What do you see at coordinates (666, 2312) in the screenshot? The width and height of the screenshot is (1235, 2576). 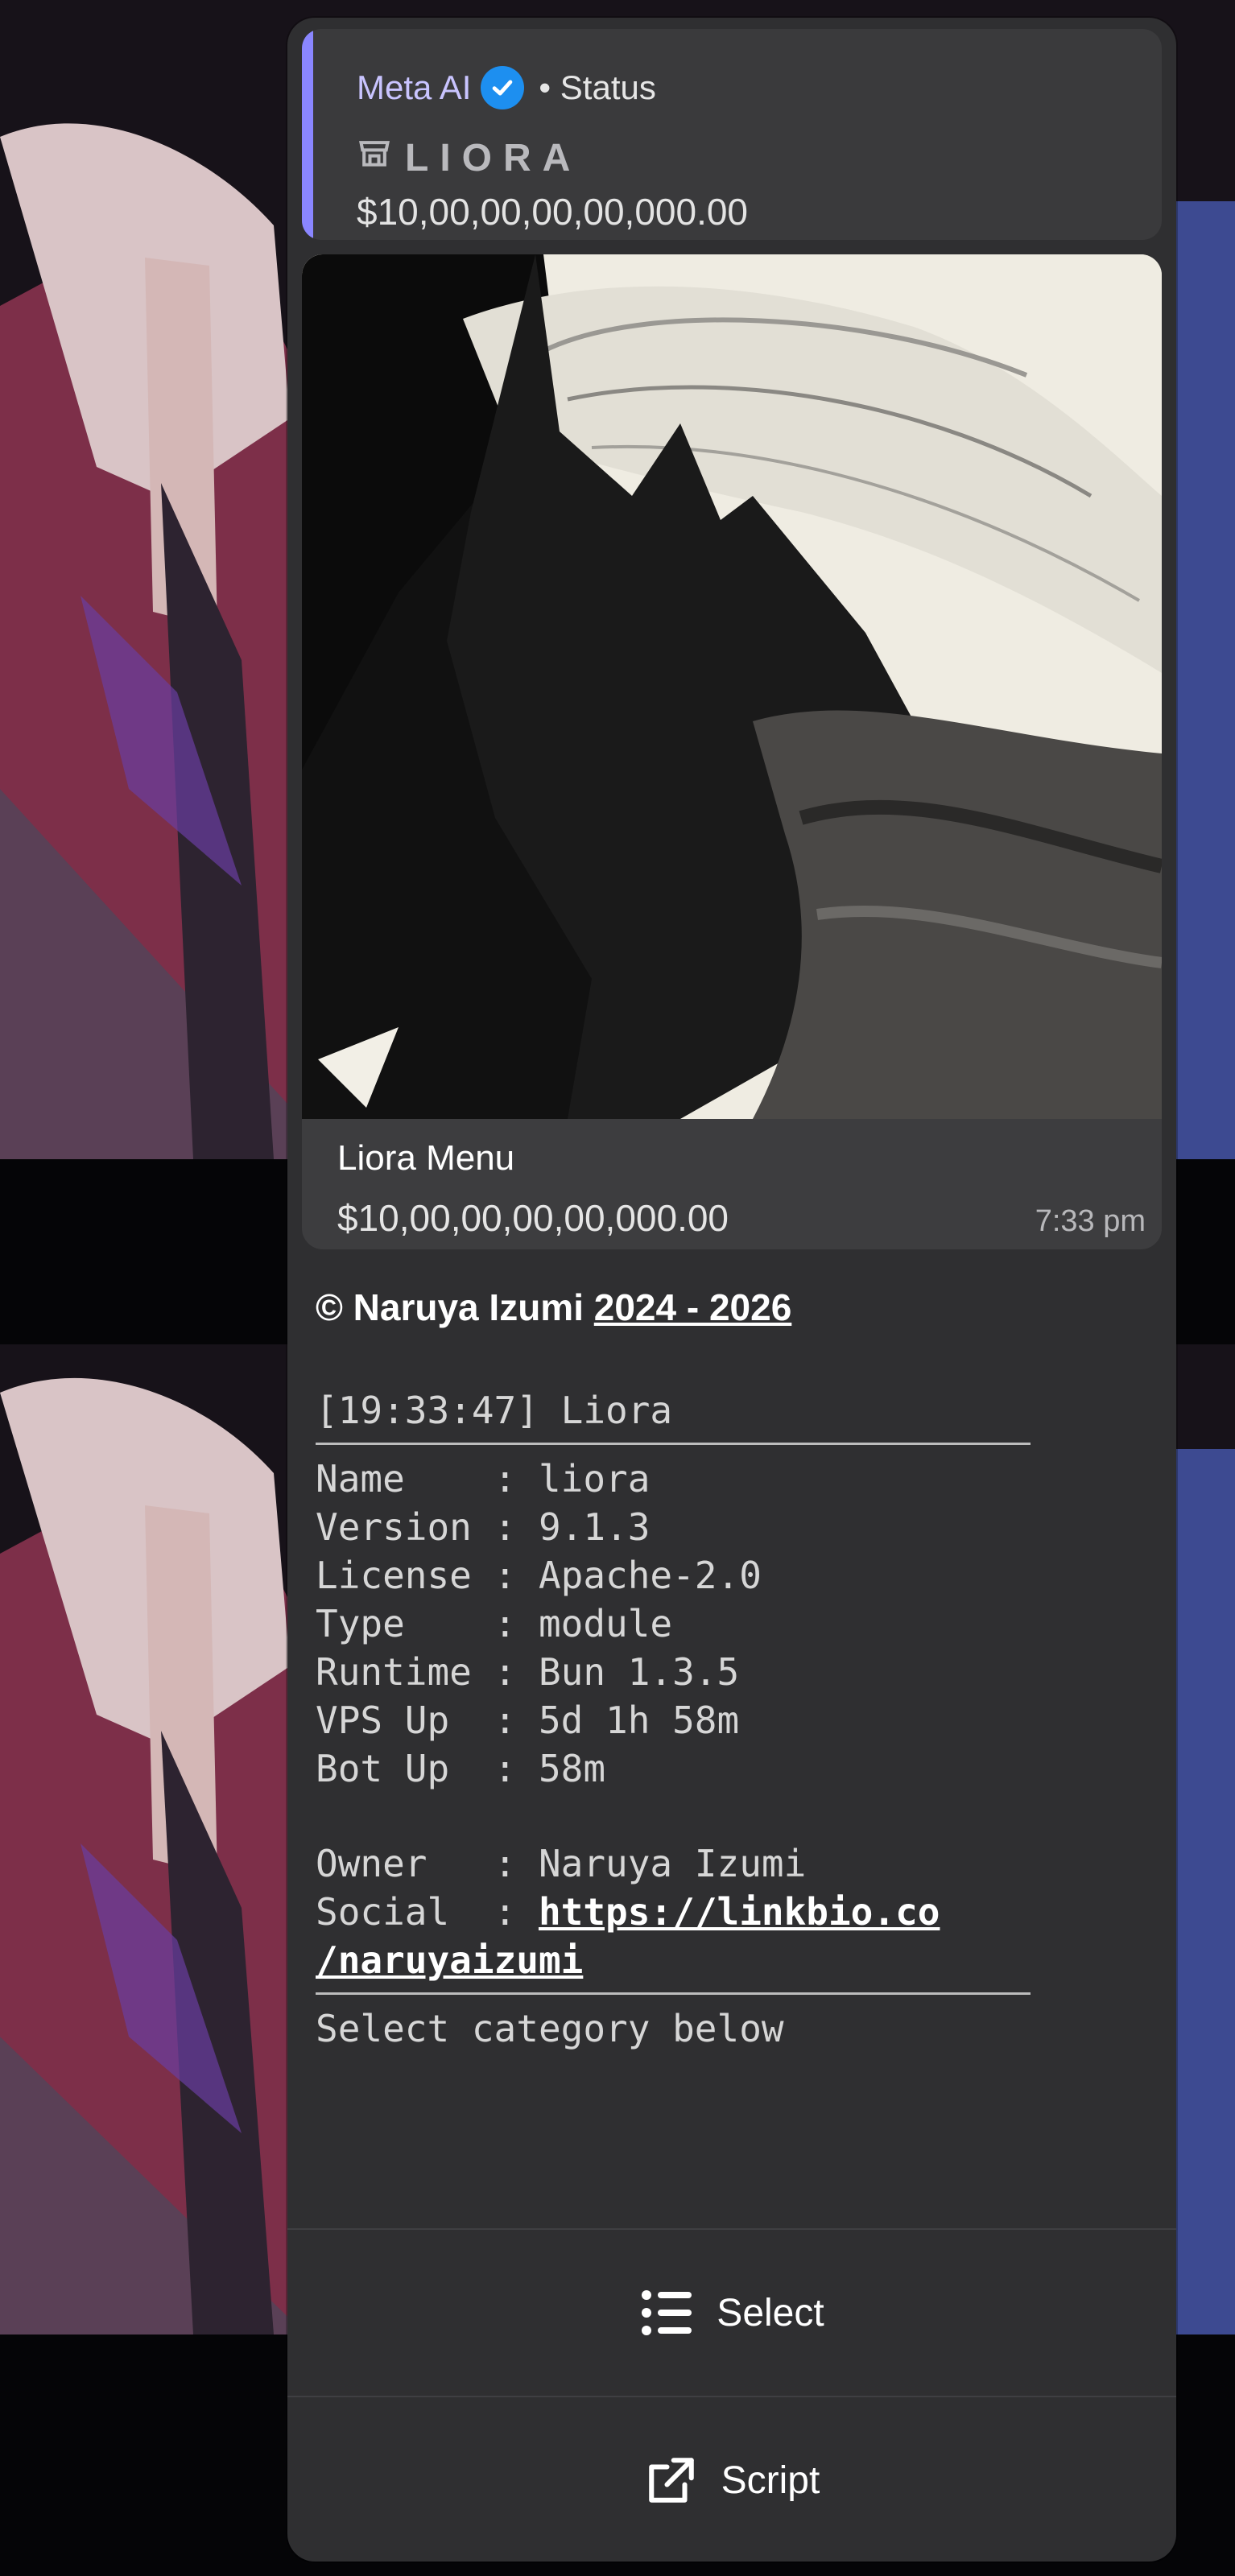 I see `list-icon` at bounding box center [666, 2312].